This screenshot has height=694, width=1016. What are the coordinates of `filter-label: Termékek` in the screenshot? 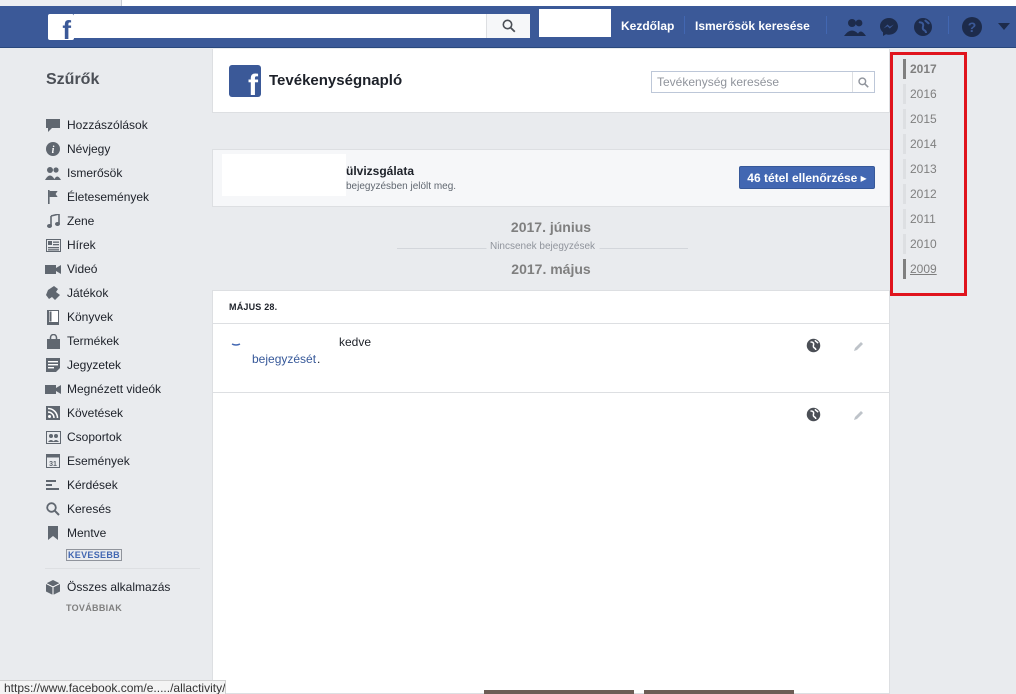 It's located at (93, 341).